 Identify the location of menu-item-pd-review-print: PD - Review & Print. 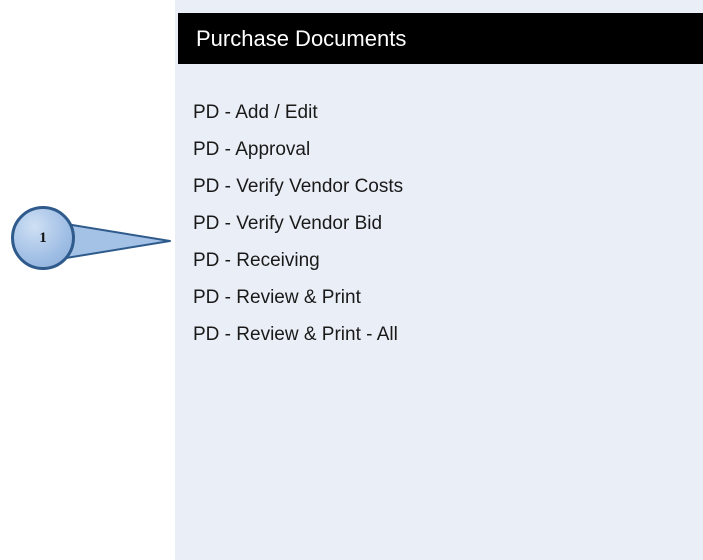
(298, 297).